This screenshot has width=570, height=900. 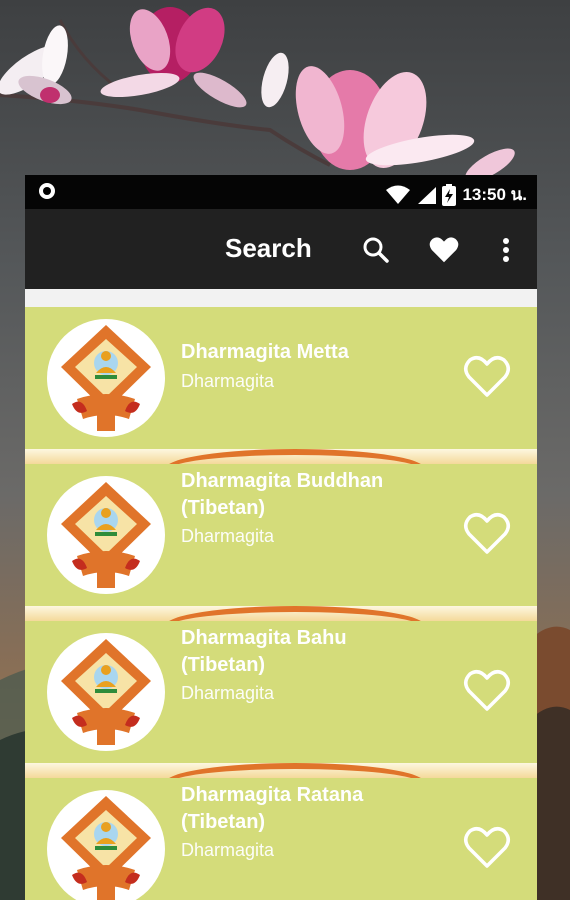 I want to click on list-item: Dharmagita Ratana (Tibetan) Dharmagita, so click(x=281, y=839).